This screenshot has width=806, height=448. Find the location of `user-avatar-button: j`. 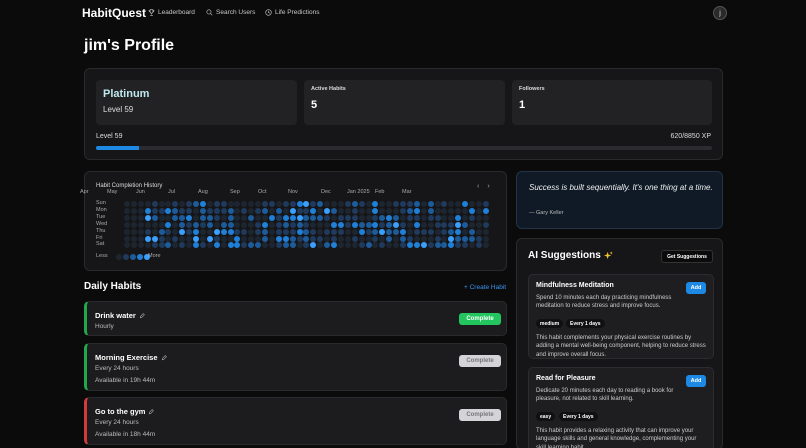

user-avatar-button: j is located at coordinates (720, 13).